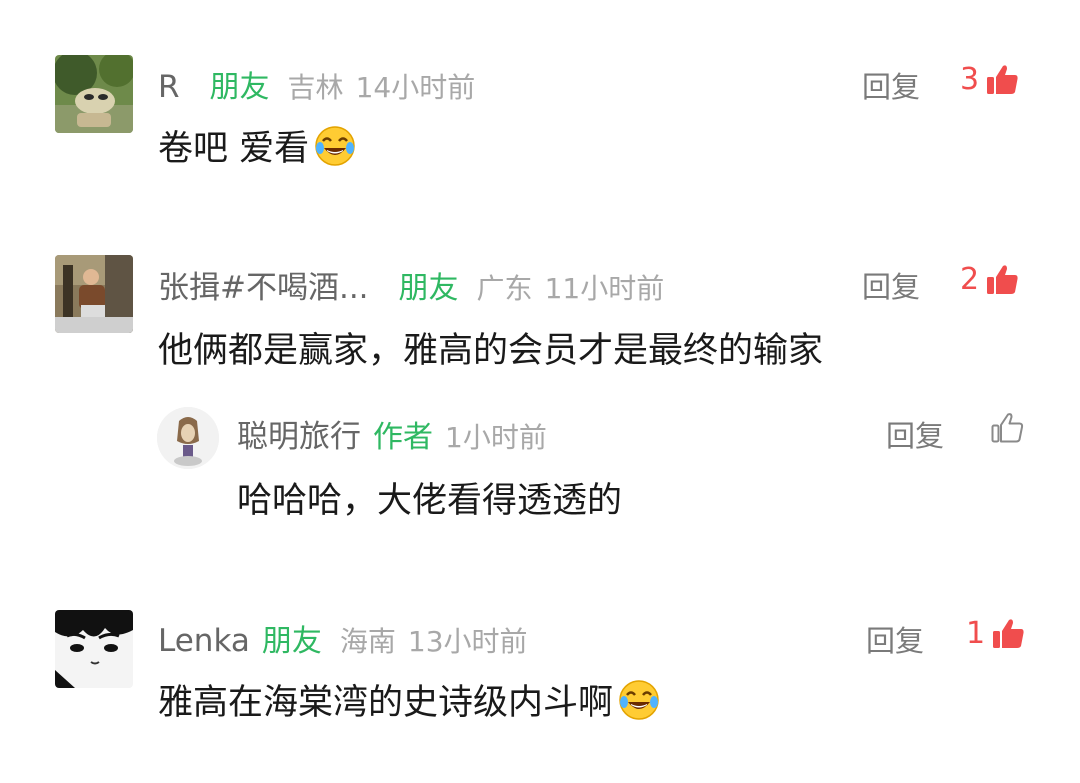 This screenshot has height=783, width=1080. I want to click on reply-text: 哈哈哈，大佬看得透透的, so click(429, 497).